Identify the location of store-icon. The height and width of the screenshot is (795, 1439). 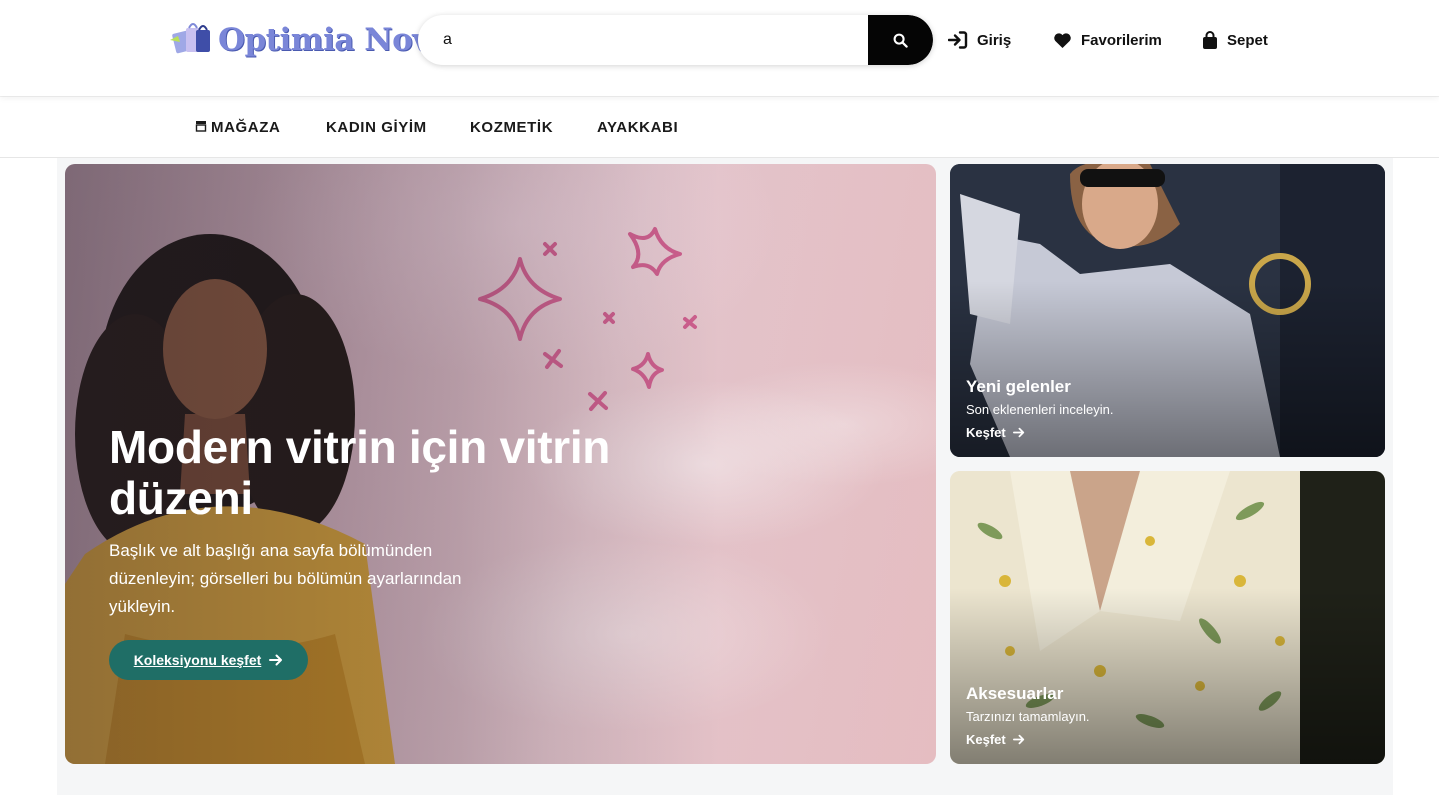
(201, 126).